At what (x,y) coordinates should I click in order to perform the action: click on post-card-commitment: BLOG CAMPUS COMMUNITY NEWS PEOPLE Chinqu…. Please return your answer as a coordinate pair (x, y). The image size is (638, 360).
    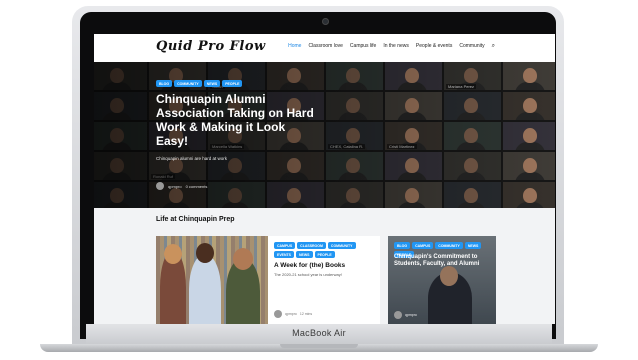
    Looking at the image, I should click on (442, 280).